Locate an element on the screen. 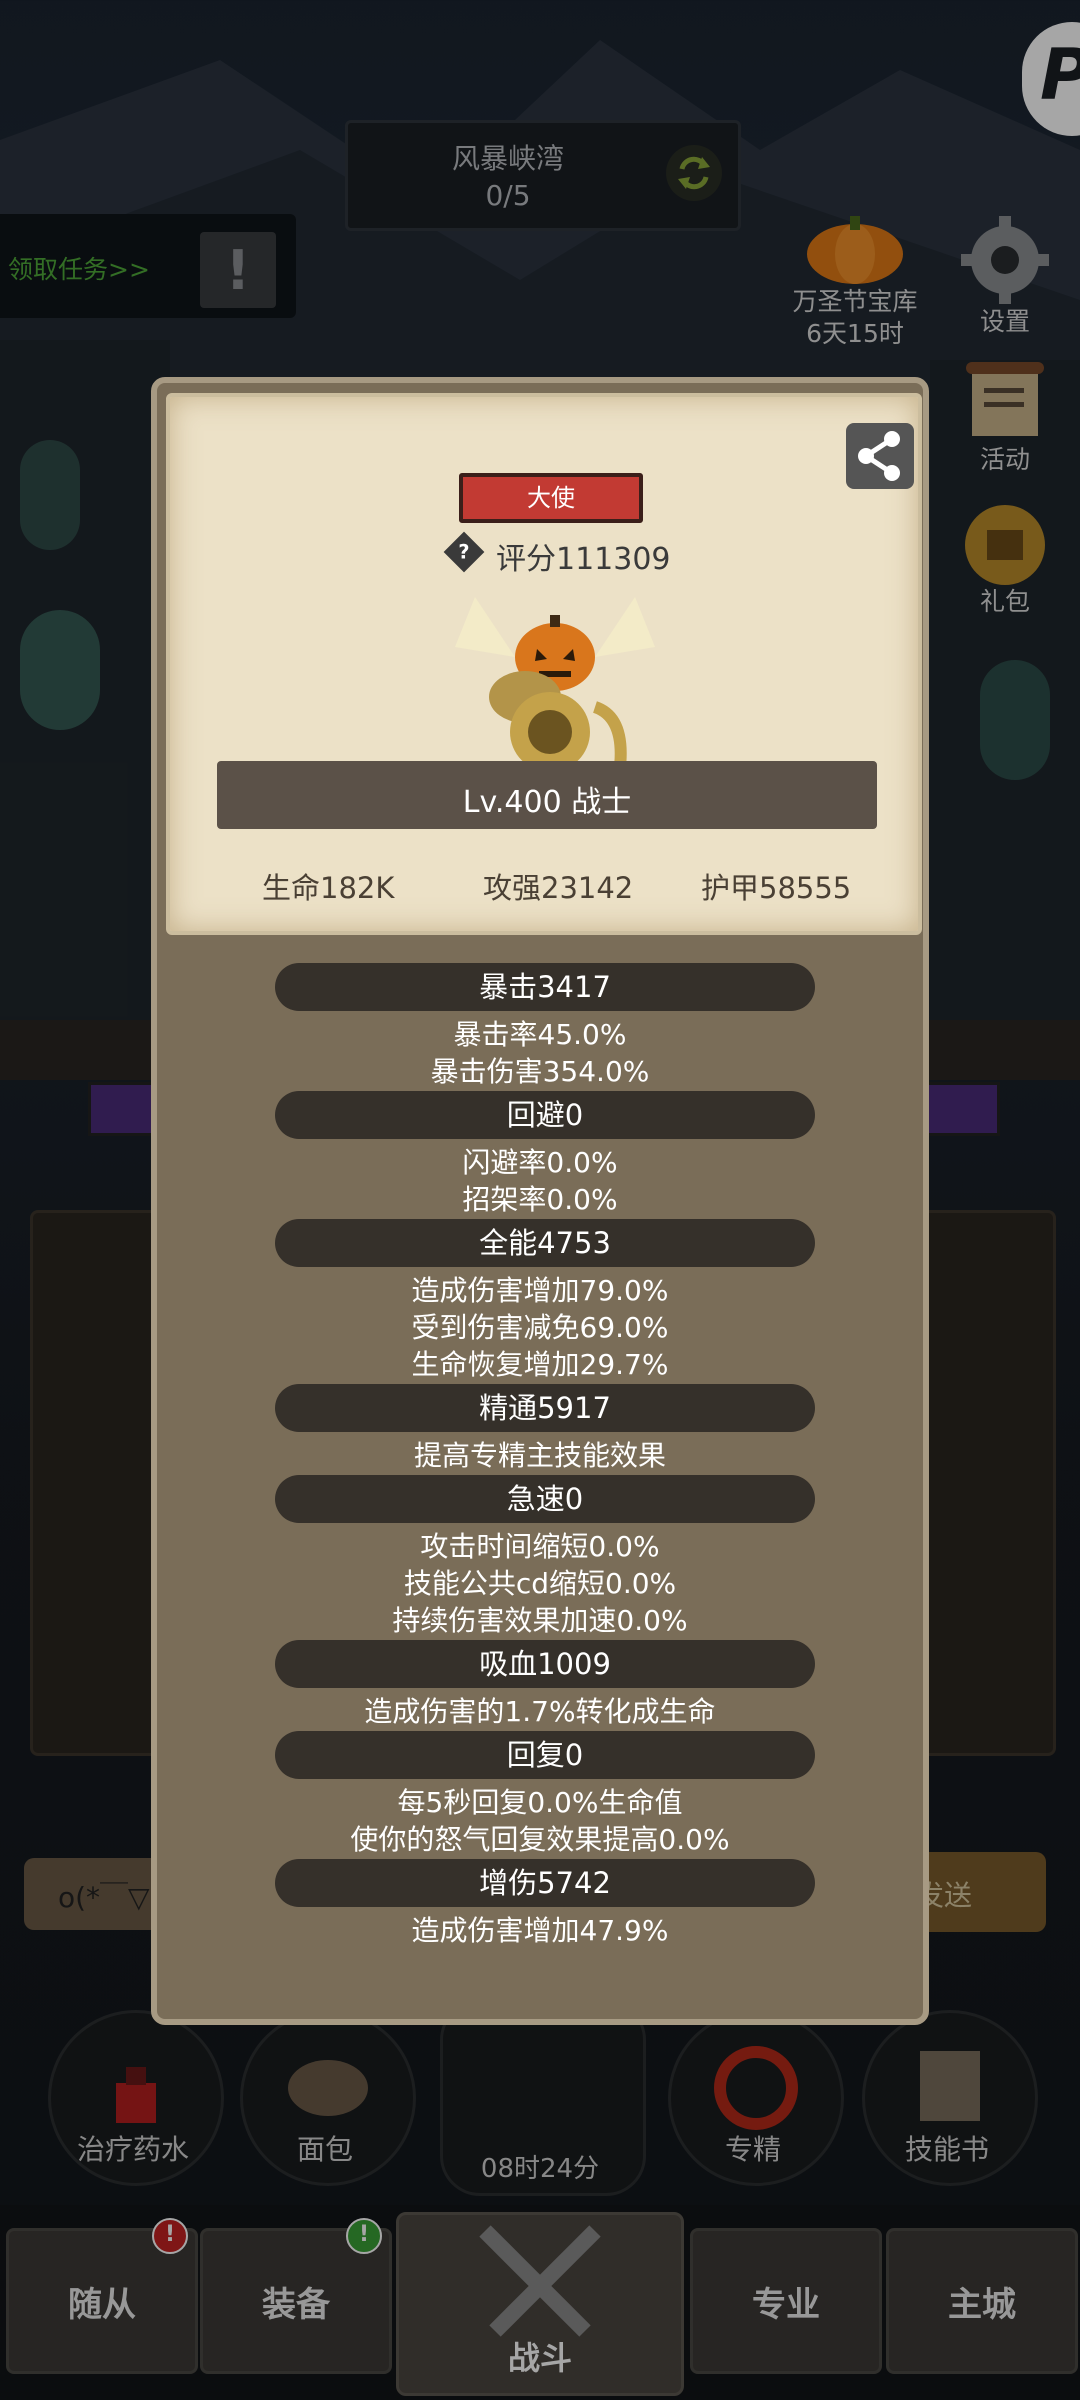 This screenshot has width=1080, height=2400. stat-line: 受到伤害减免69.0% is located at coordinates (540, 1327).